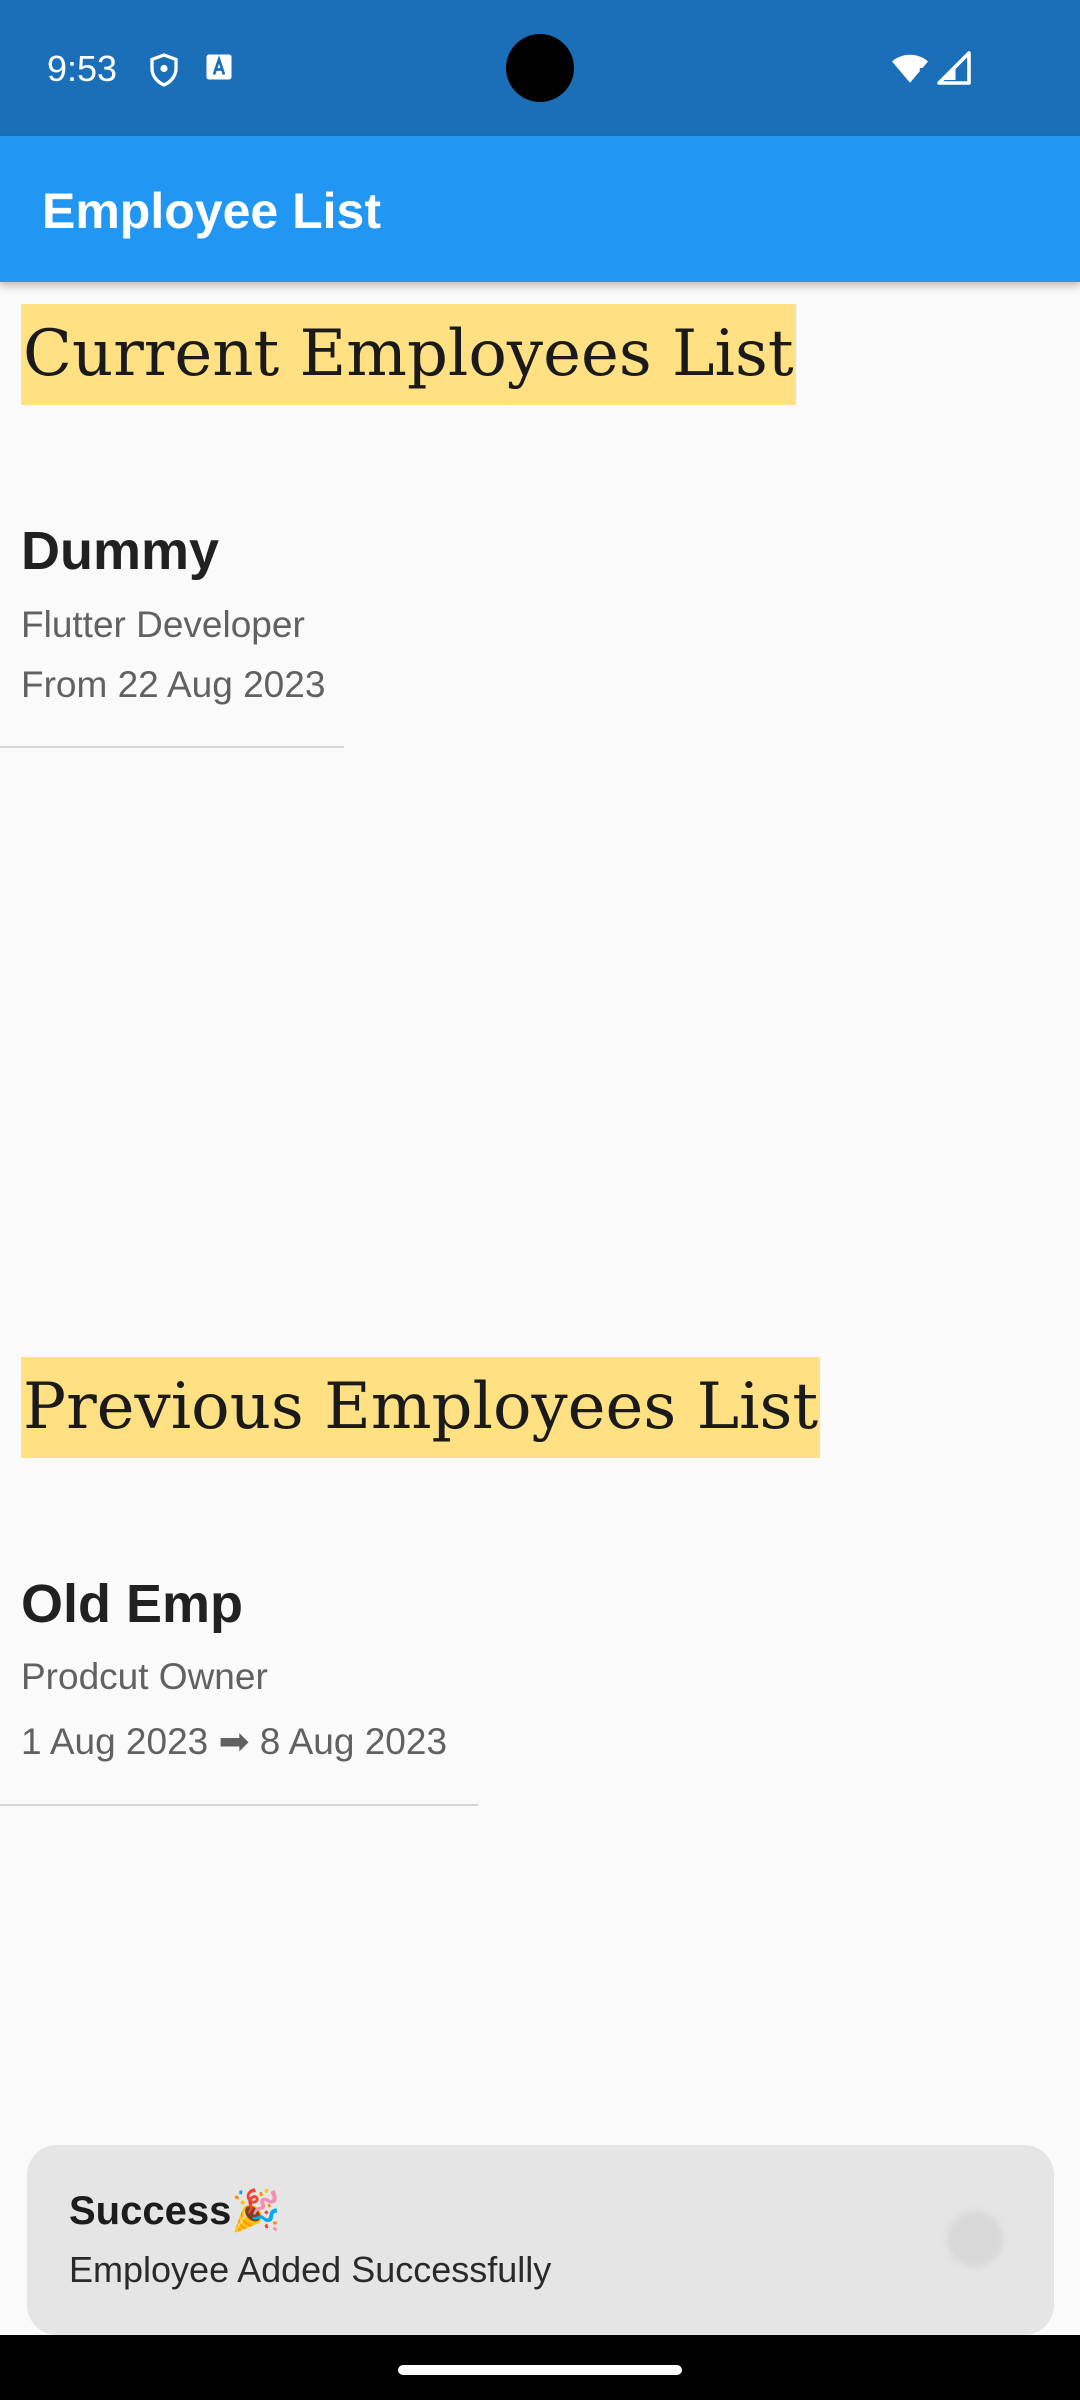 This screenshot has height=2400, width=1080. Describe the element at coordinates (540, 2240) in the screenshot. I see `success-snackbar: Success🎉 Employee Added Successfully` at that location.